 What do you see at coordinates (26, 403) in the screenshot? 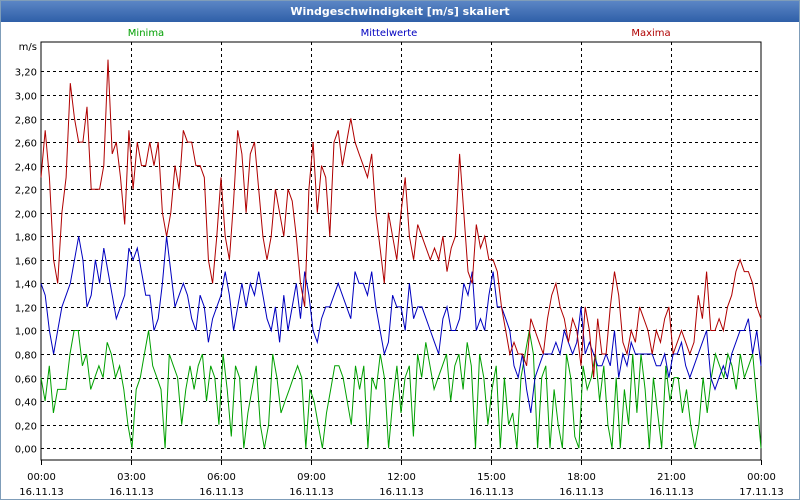
I see `y-tick-label: 0,40` at bounding box center [26, 403].